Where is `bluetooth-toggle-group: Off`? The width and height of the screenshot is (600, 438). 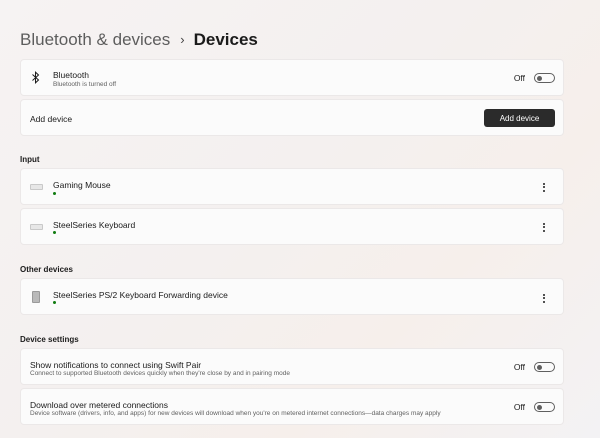
bluetooth-toggle-group: Off is located at coordinates (534, 78).